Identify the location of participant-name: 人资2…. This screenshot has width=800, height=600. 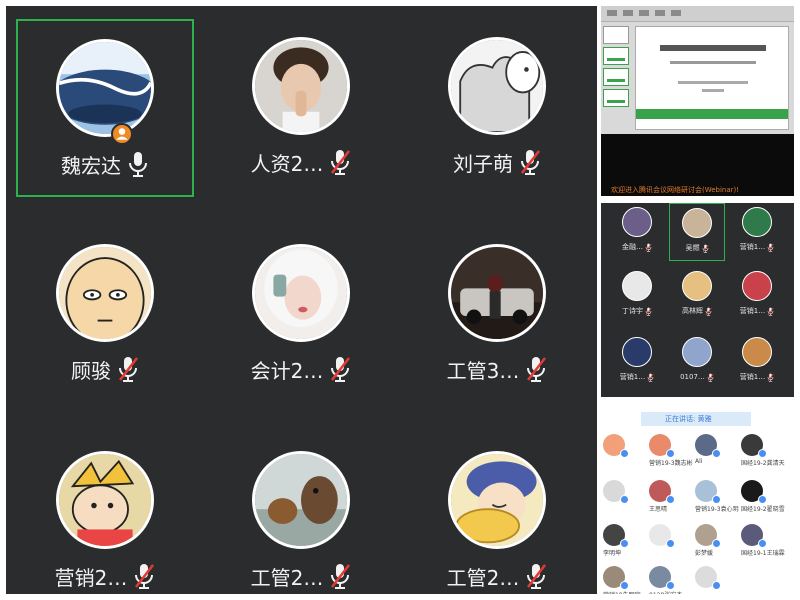
(287, 163).